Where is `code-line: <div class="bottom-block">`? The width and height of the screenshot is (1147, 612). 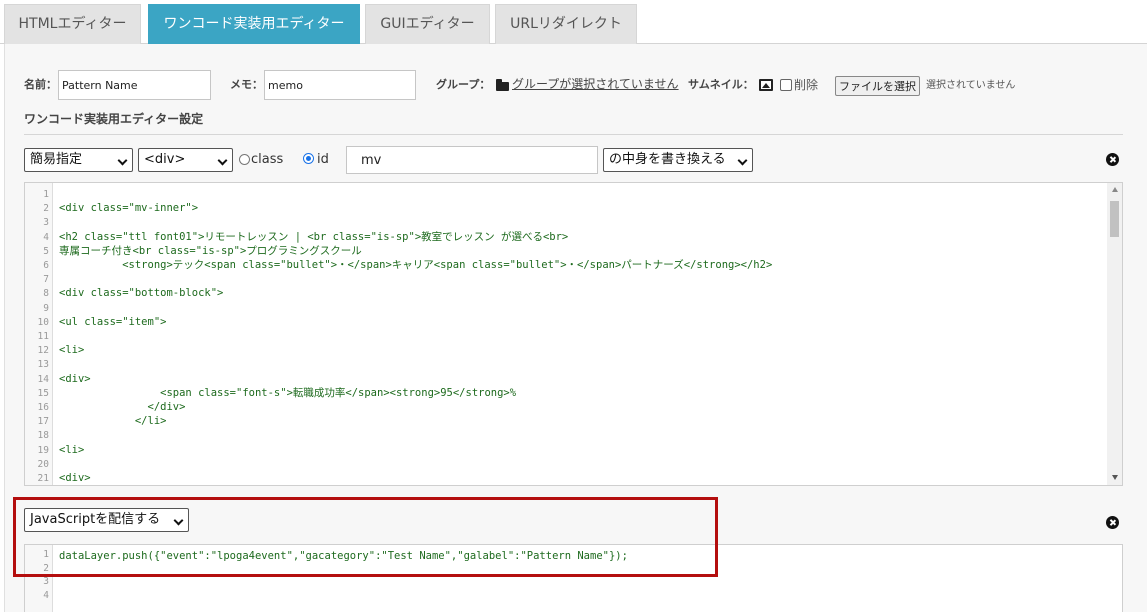 code-line: <div class="bottom-block"> is located at coordinates (141, 293).